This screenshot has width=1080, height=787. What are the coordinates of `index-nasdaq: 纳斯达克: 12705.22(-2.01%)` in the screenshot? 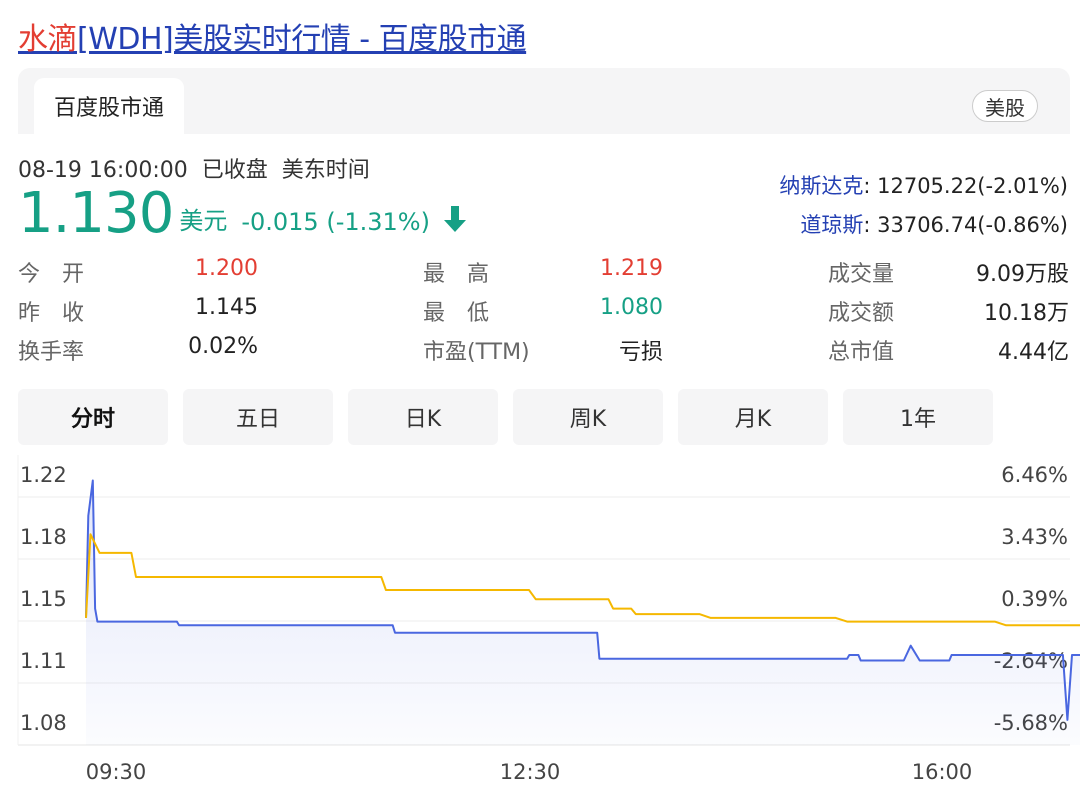 It's located at (923, 185).